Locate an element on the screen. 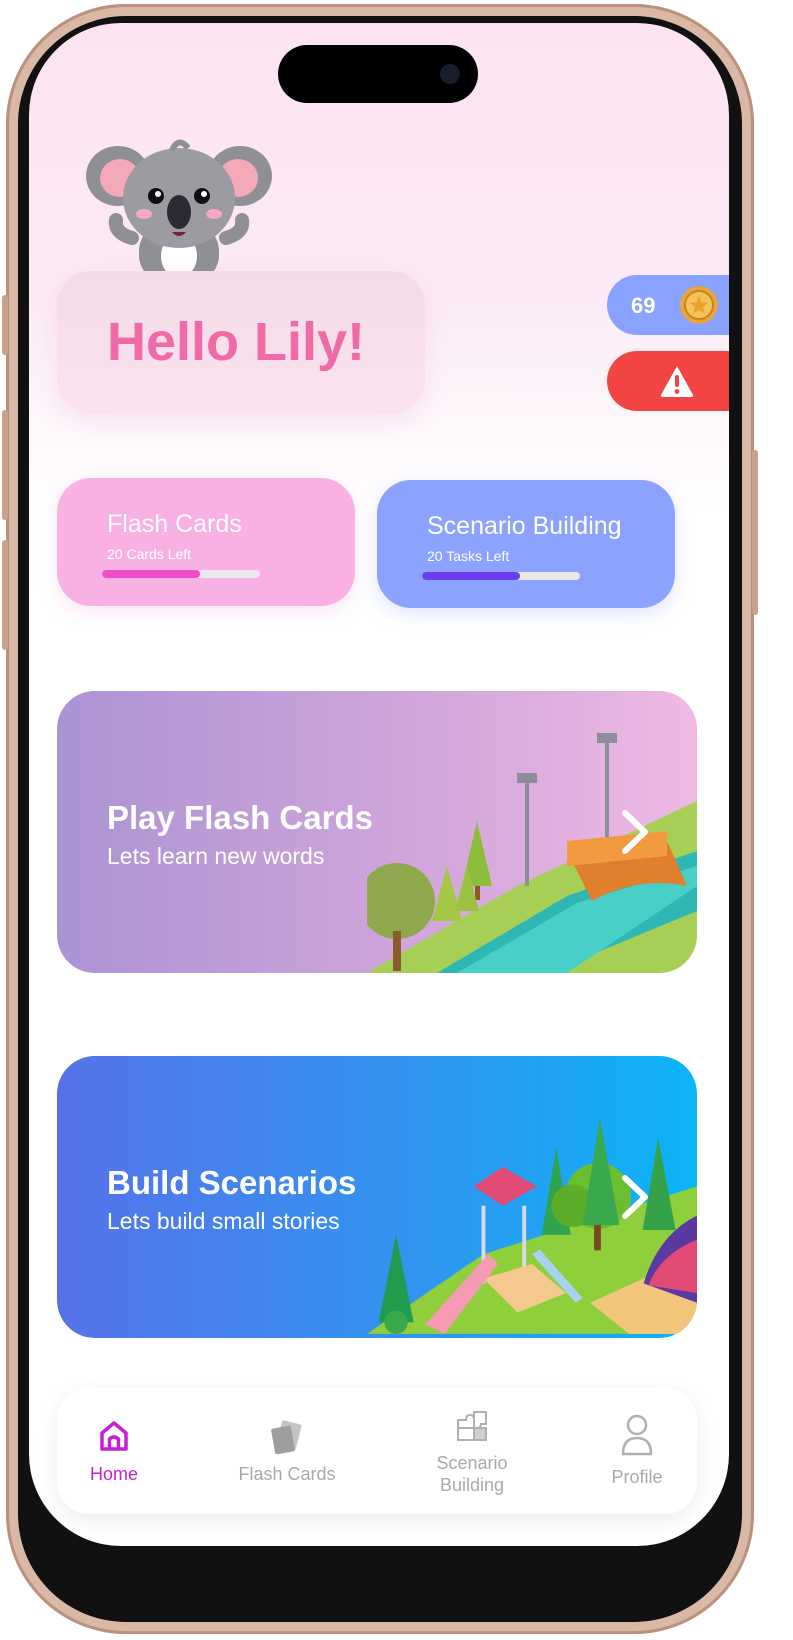 This screenshot has width=793, height=1640. nav-flash-cards: Flash Cards is located at coordinates (287, 1451).